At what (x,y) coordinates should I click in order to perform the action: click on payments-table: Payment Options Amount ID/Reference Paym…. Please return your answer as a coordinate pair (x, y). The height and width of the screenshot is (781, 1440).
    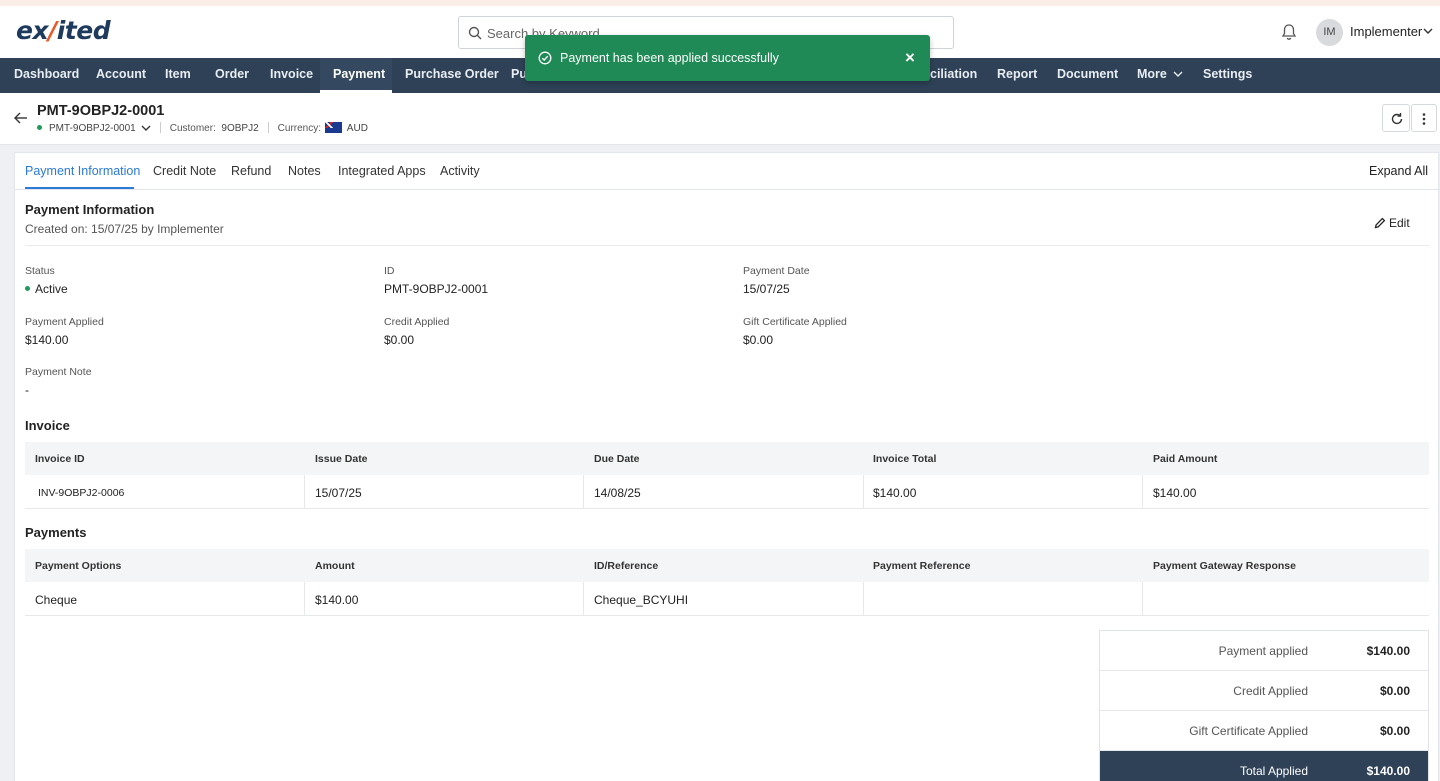
    Looking at the image, I should click on (727, 583).